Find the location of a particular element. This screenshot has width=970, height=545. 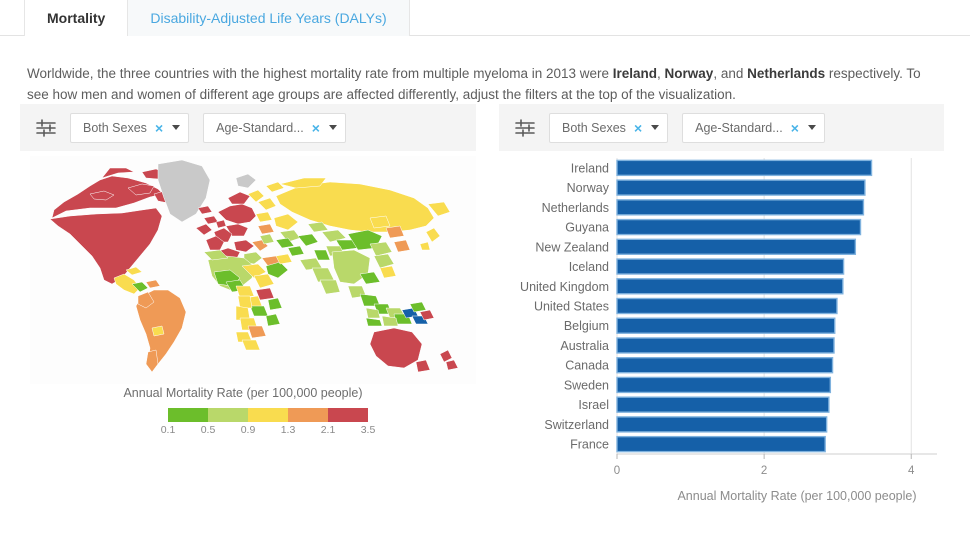

category-label-switzerland: Switzerland is located at coordinates (576, 425).